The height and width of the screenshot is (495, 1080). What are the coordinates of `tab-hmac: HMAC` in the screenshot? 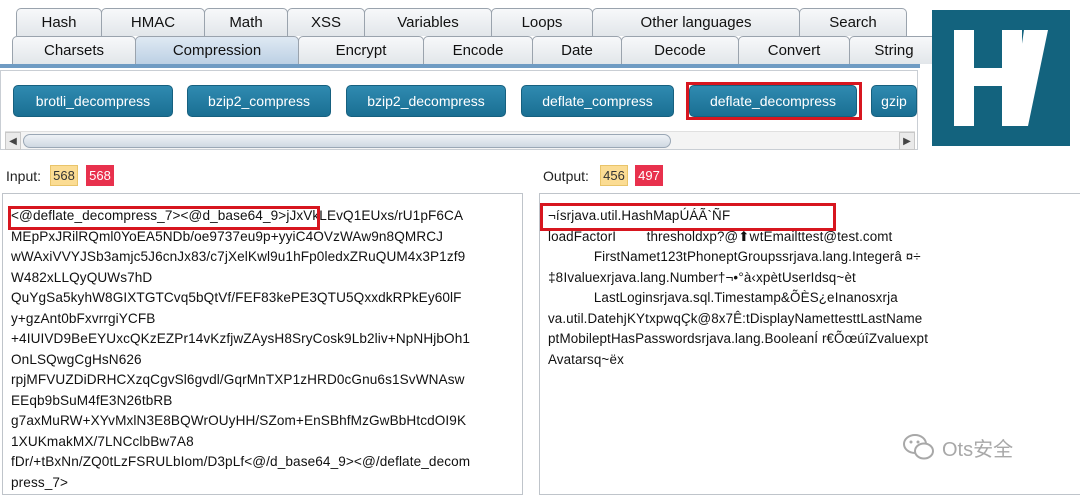 It's located at (153, 22).